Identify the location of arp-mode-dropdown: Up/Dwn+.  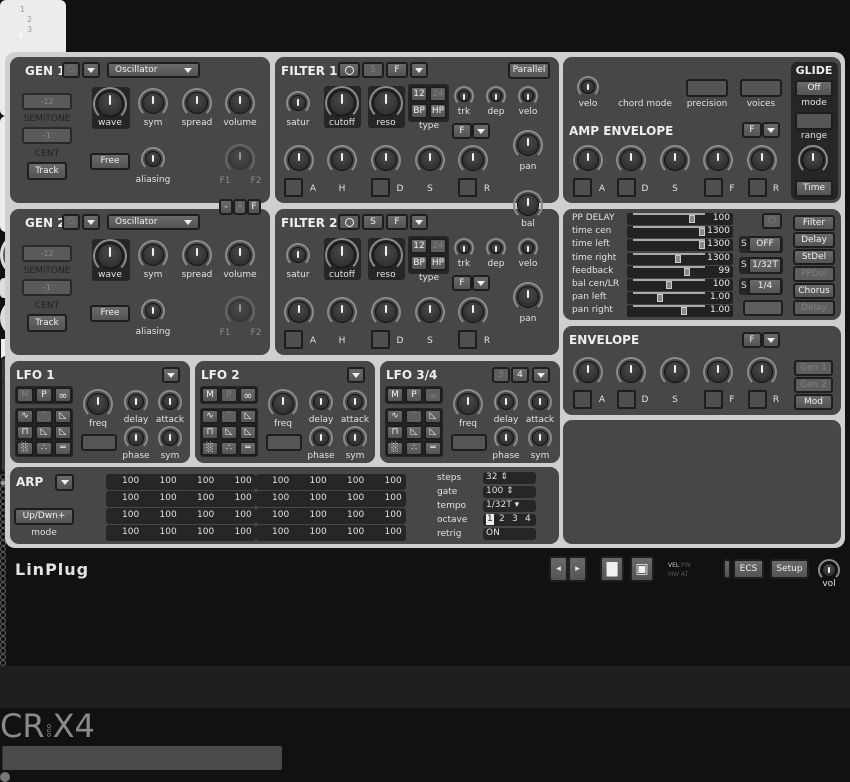
(44, 516).